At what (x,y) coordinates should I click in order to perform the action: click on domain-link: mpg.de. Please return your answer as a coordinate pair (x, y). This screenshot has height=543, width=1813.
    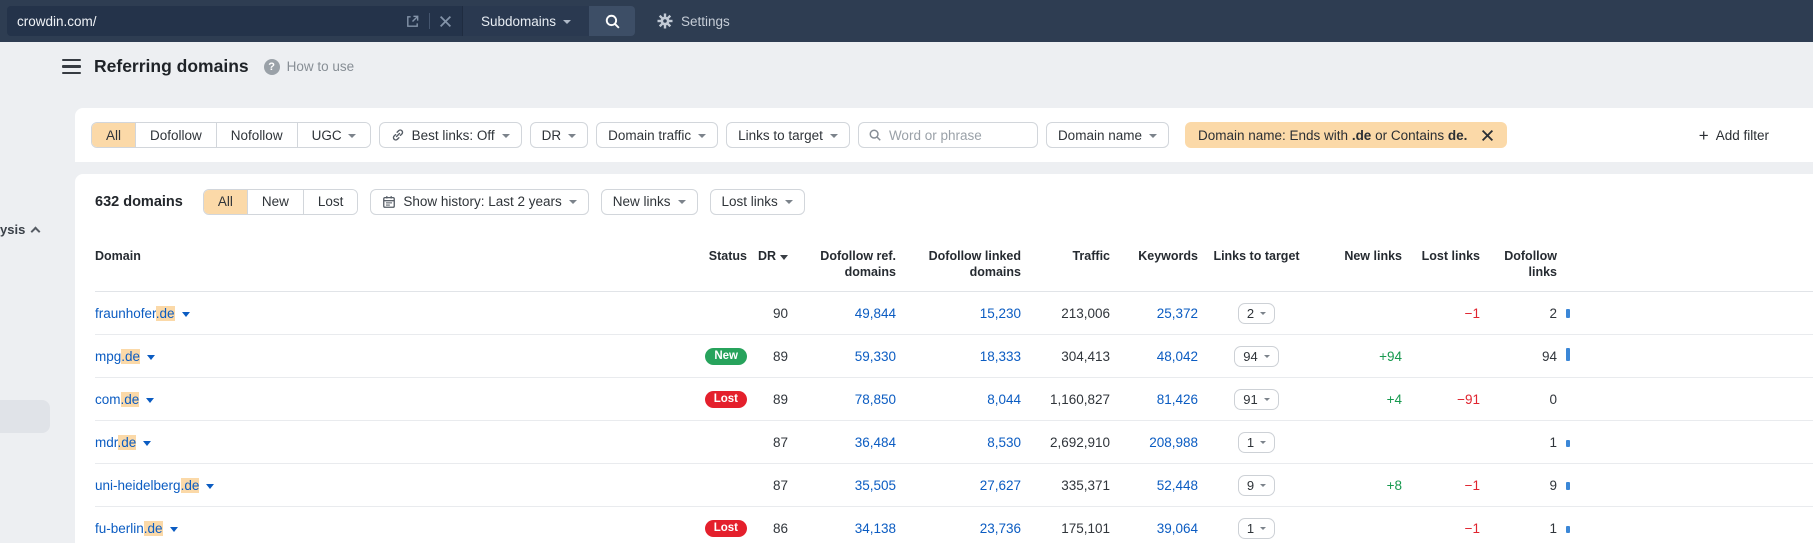
    Looking at the image, I should click on (125, 356).